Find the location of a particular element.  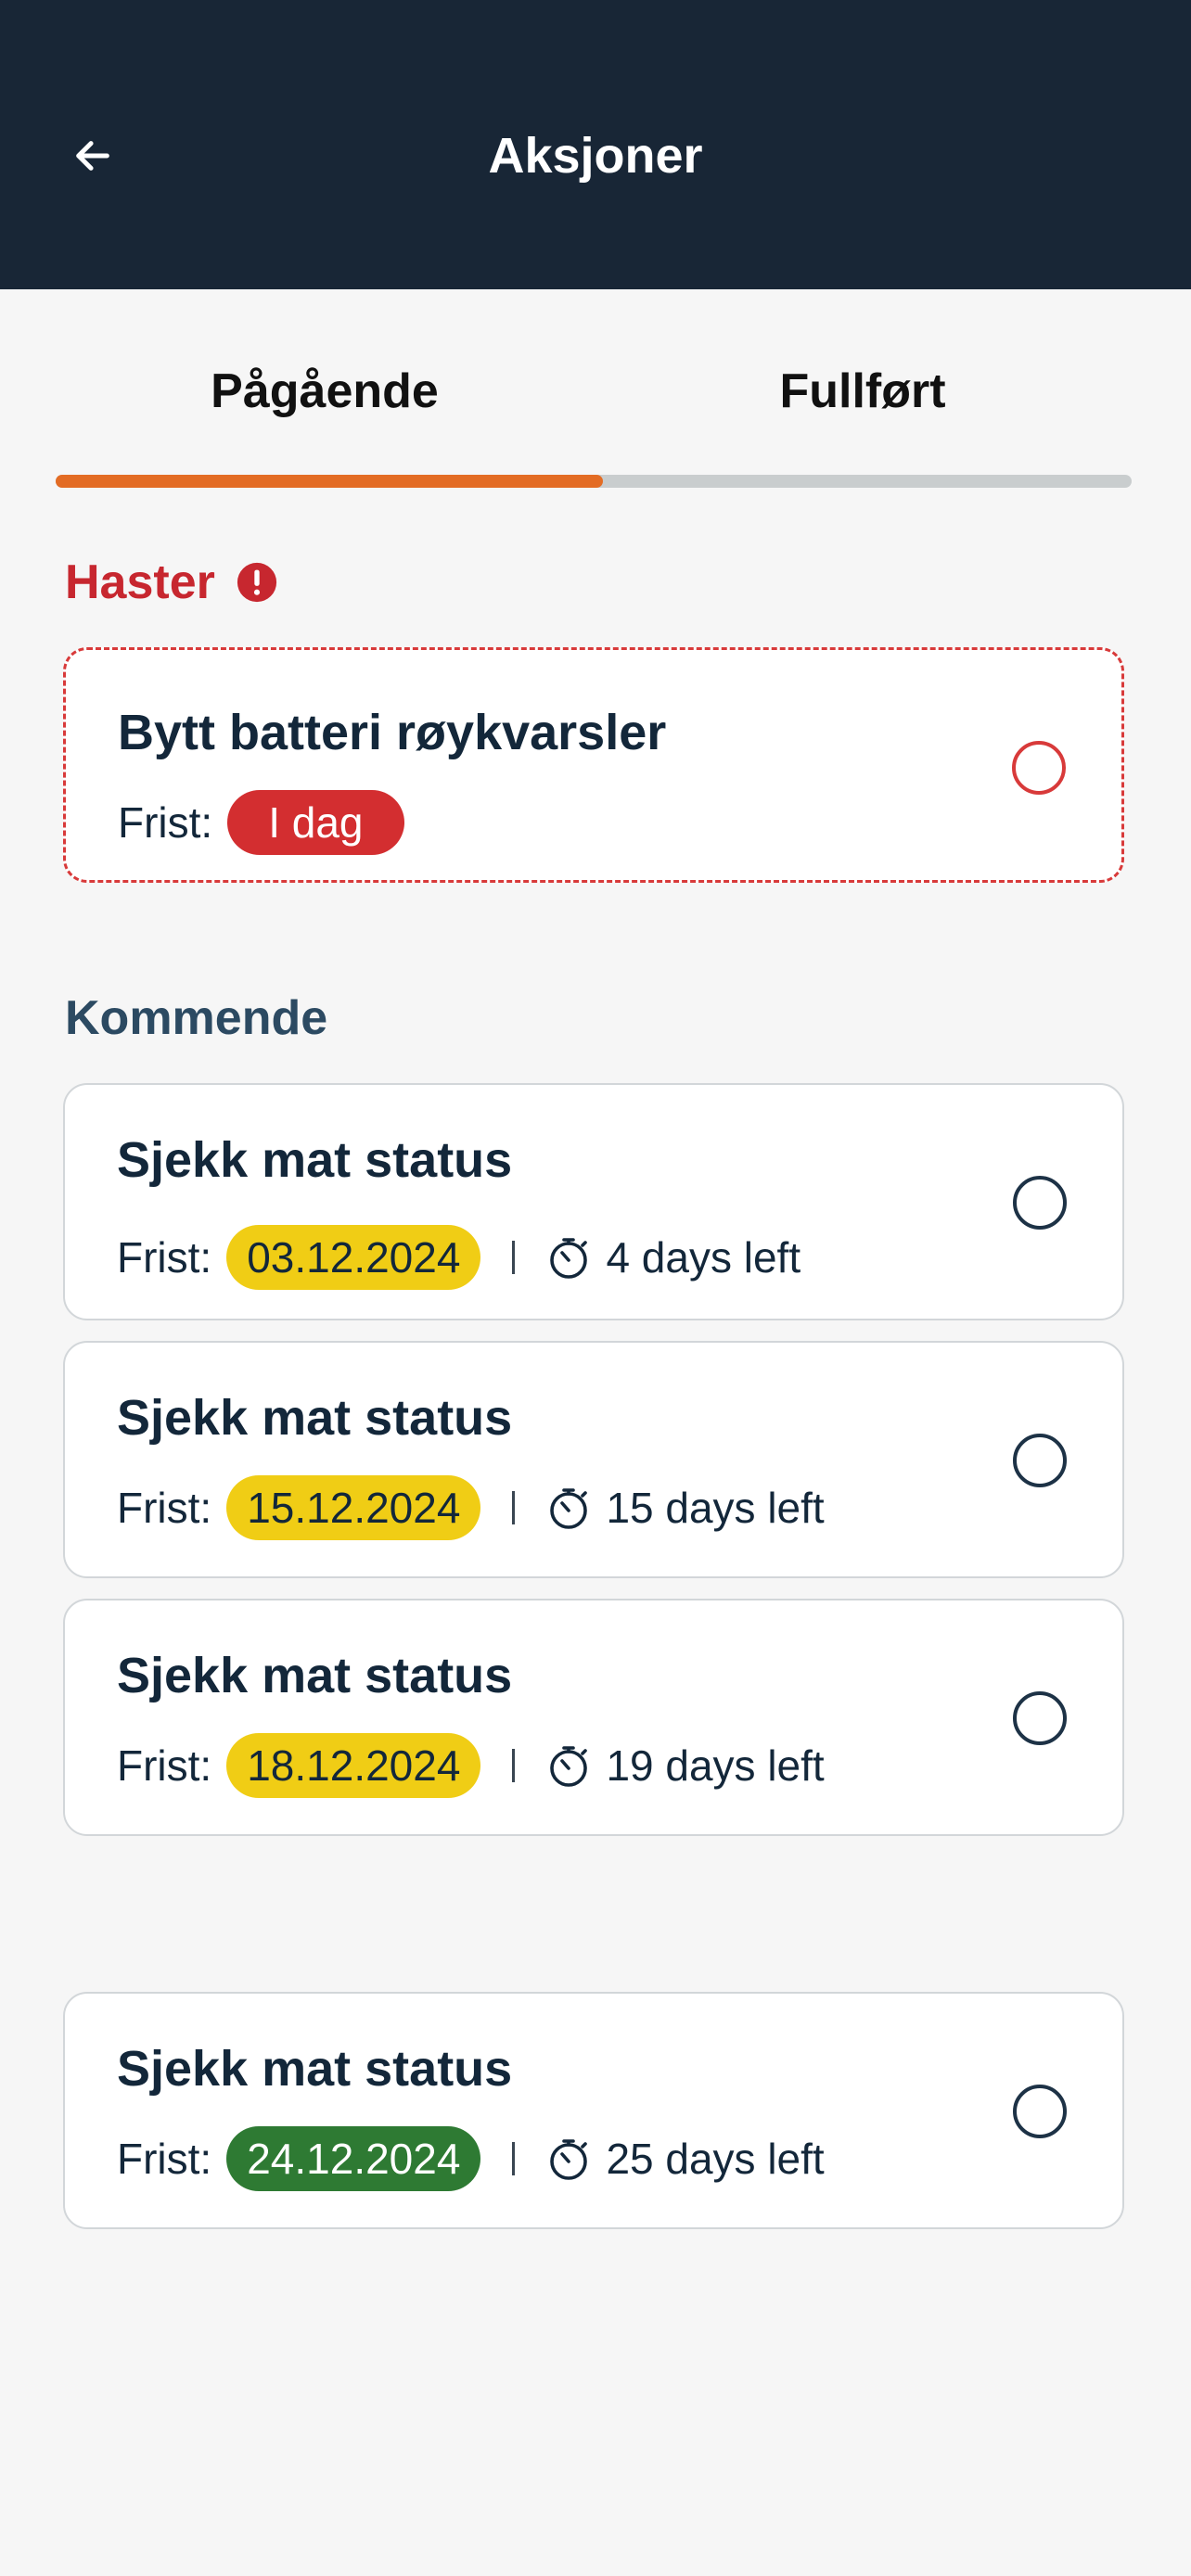

deadline-badge: 18.12.2024 is located at coordinates (353, 1766).